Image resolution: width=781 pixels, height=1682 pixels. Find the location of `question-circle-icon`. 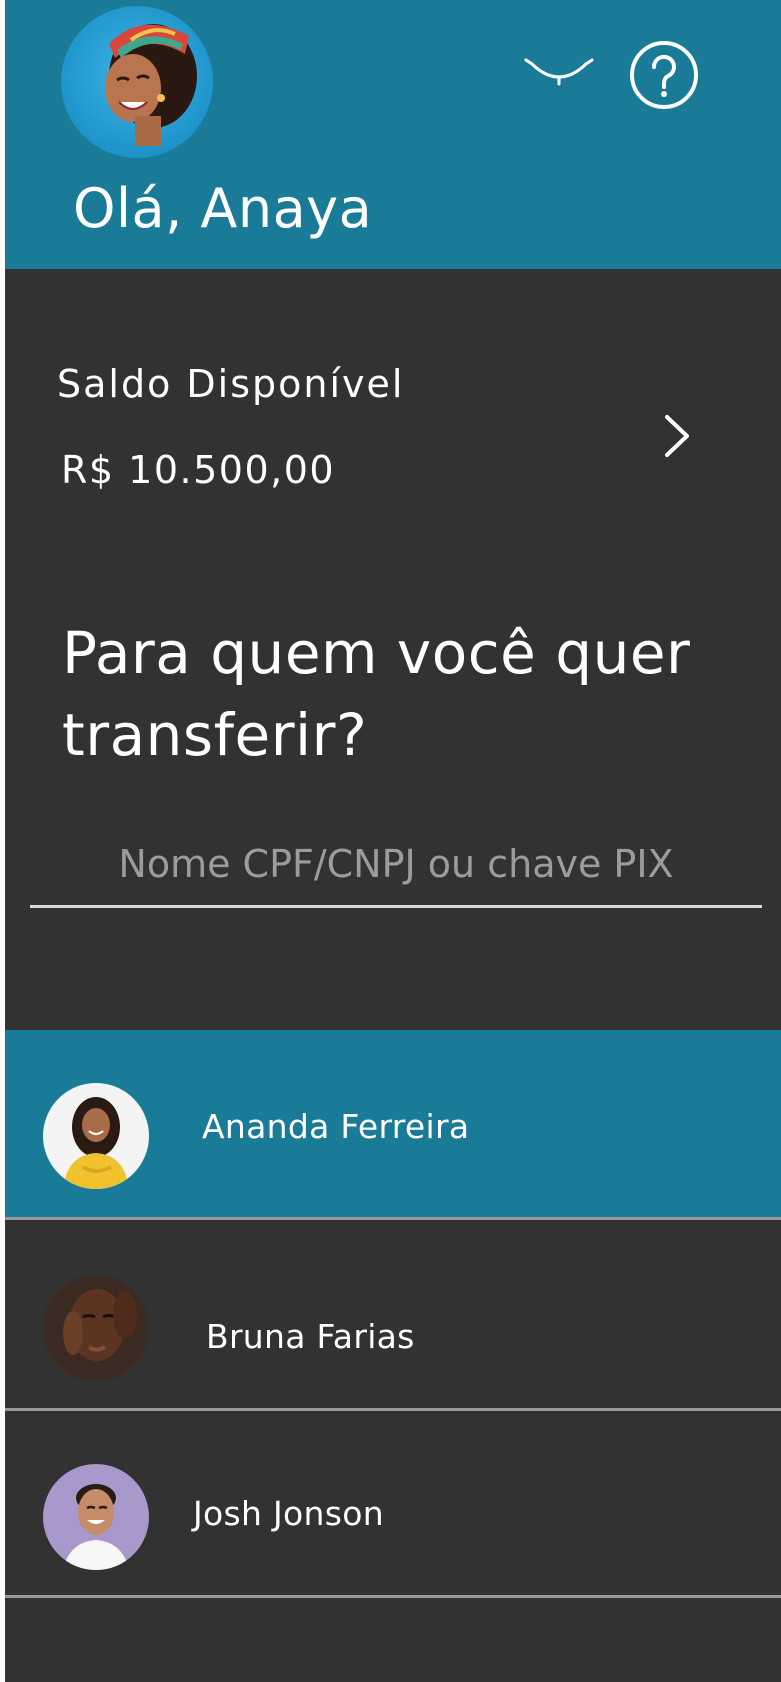

question-circle-icon is located at coordinates (664, 75).